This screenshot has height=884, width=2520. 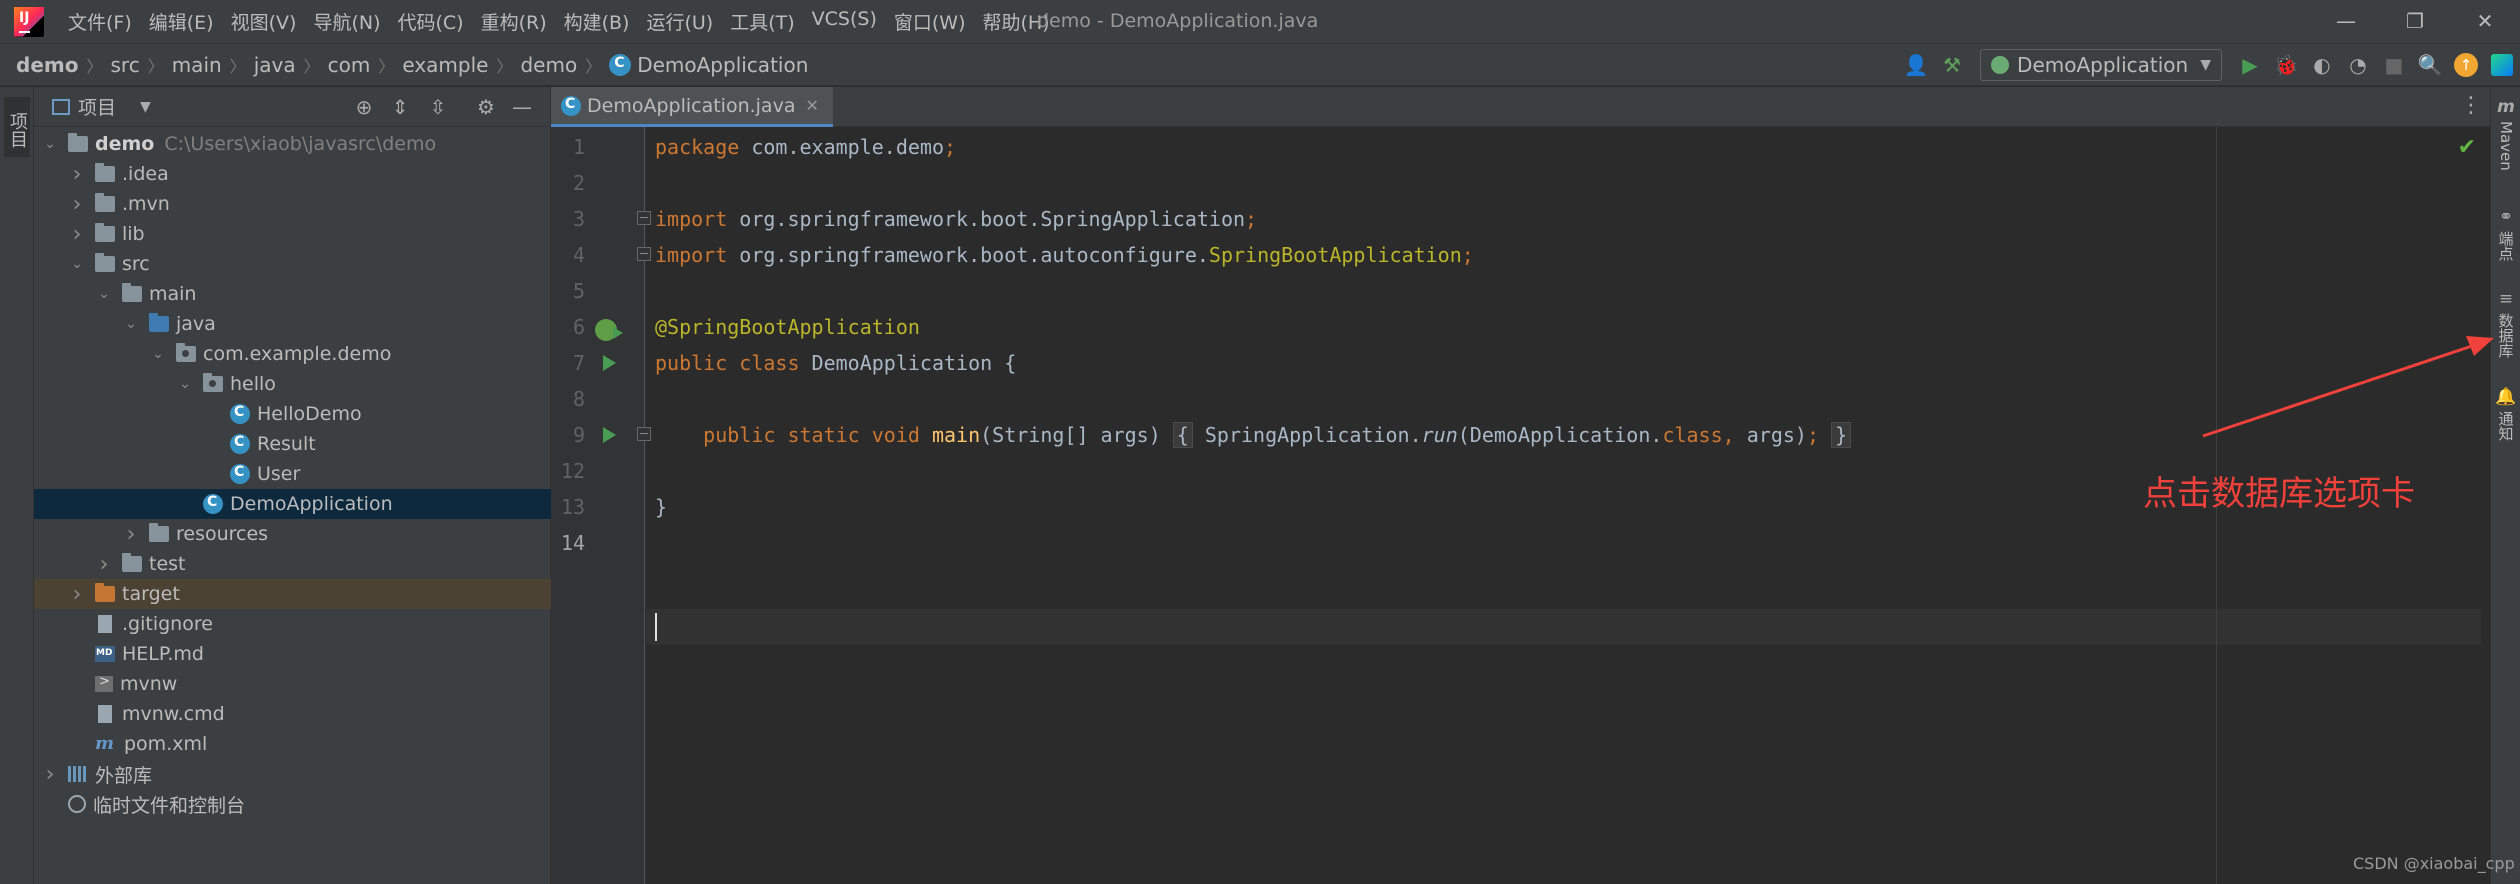 What do you see at coordinates (2101, 65) in the screenshot?
I see `run-configuration-dropdown: DemoApplication ▼` at bounding box center [2101, 65].